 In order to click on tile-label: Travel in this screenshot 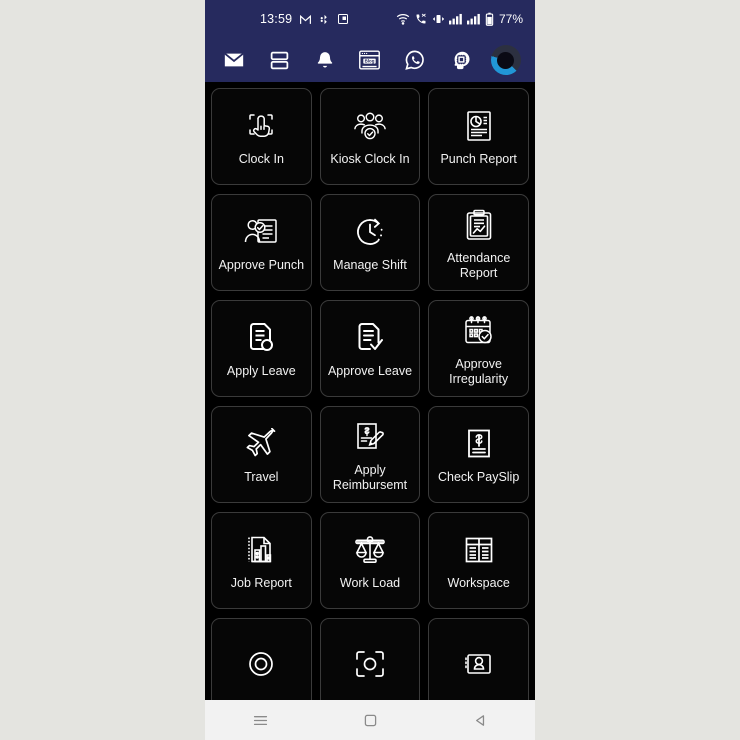, I will do `click(261, 477)`.